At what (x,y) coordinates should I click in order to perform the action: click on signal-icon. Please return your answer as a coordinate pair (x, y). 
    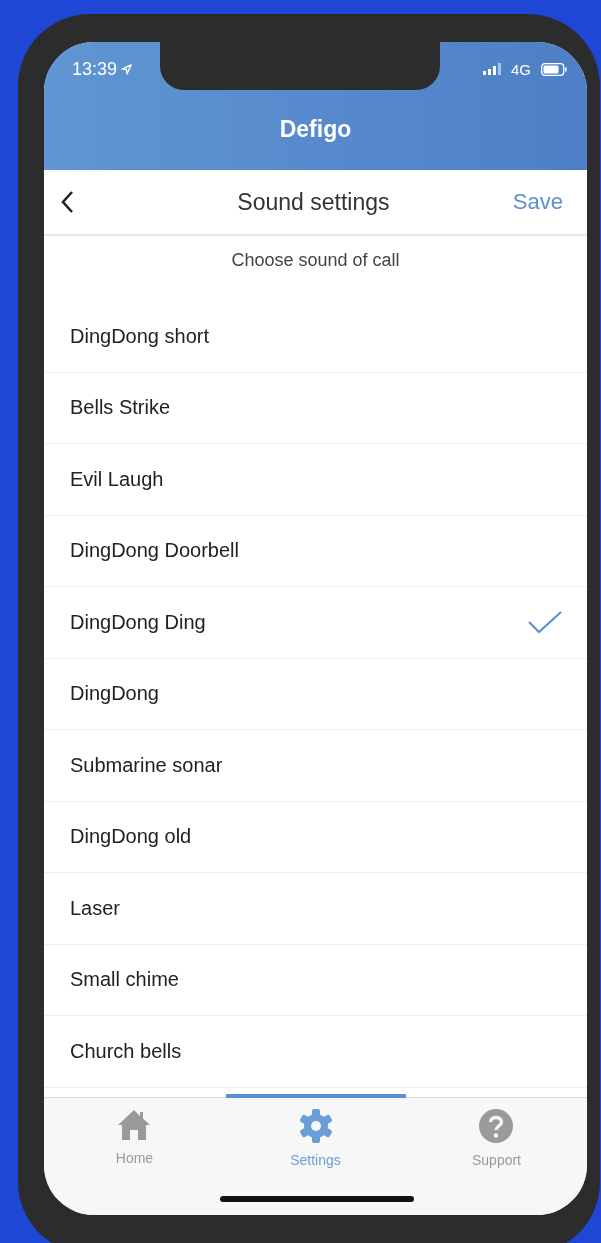
    Looking at the image, I should click on (493, 69).